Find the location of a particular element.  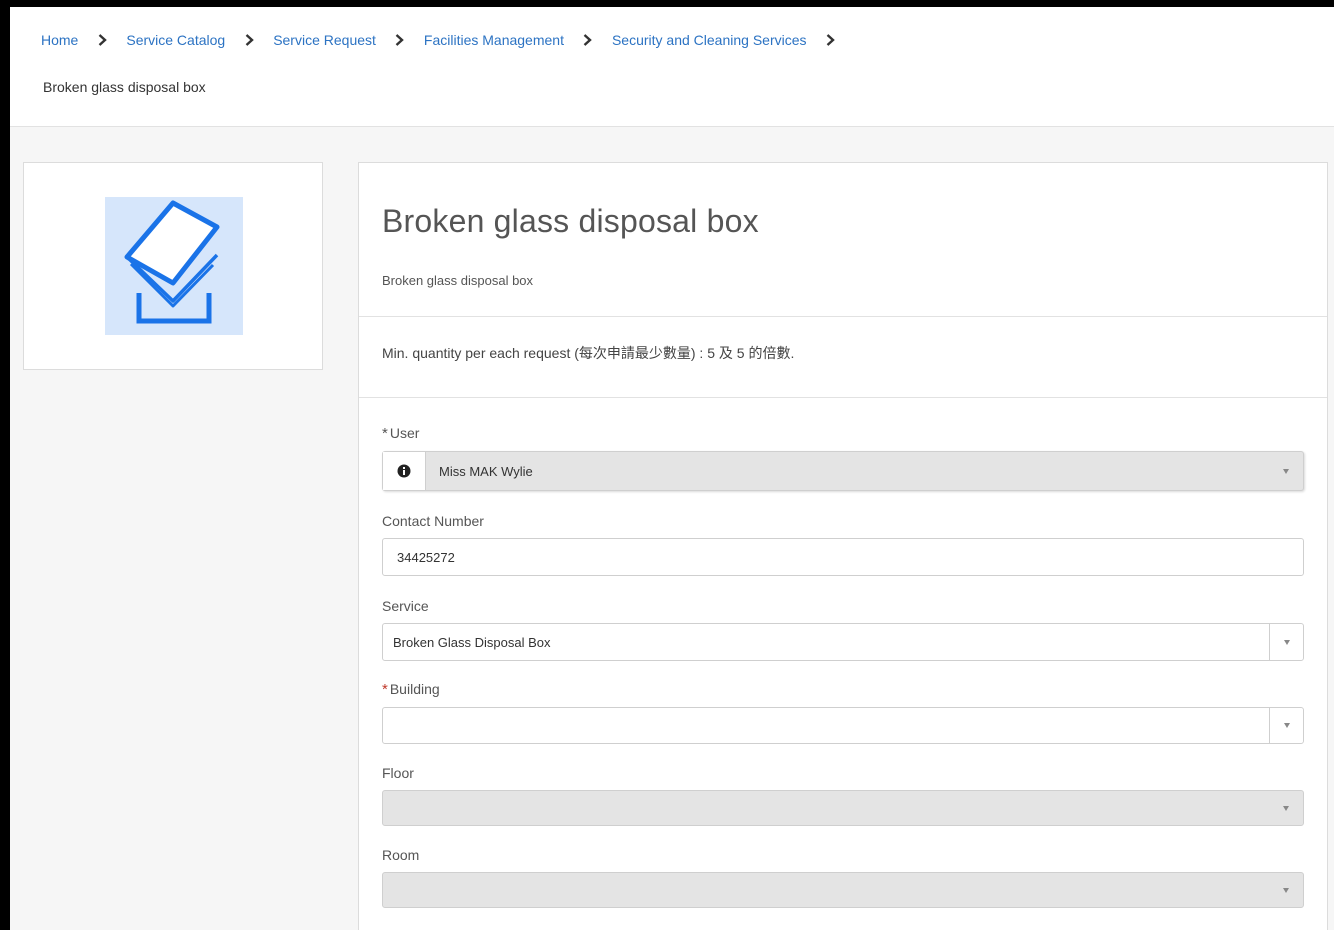

page-title: Broken glass disposal box is located at coordinates (570, 221).